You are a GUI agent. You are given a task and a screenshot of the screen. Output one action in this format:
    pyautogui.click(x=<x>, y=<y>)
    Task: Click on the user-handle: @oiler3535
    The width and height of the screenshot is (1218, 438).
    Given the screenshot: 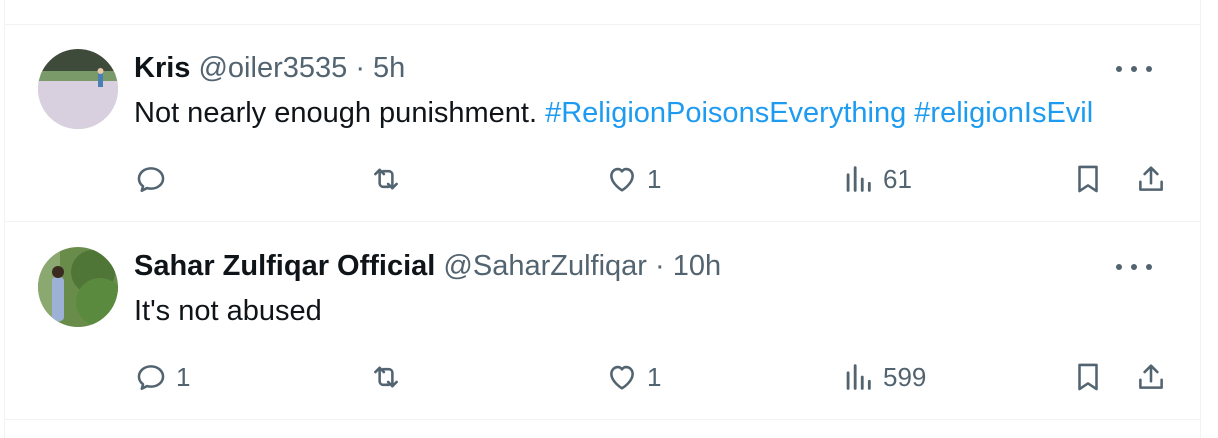 What is the action you would take?
    pyautogui.click(x=272, y=68)
    